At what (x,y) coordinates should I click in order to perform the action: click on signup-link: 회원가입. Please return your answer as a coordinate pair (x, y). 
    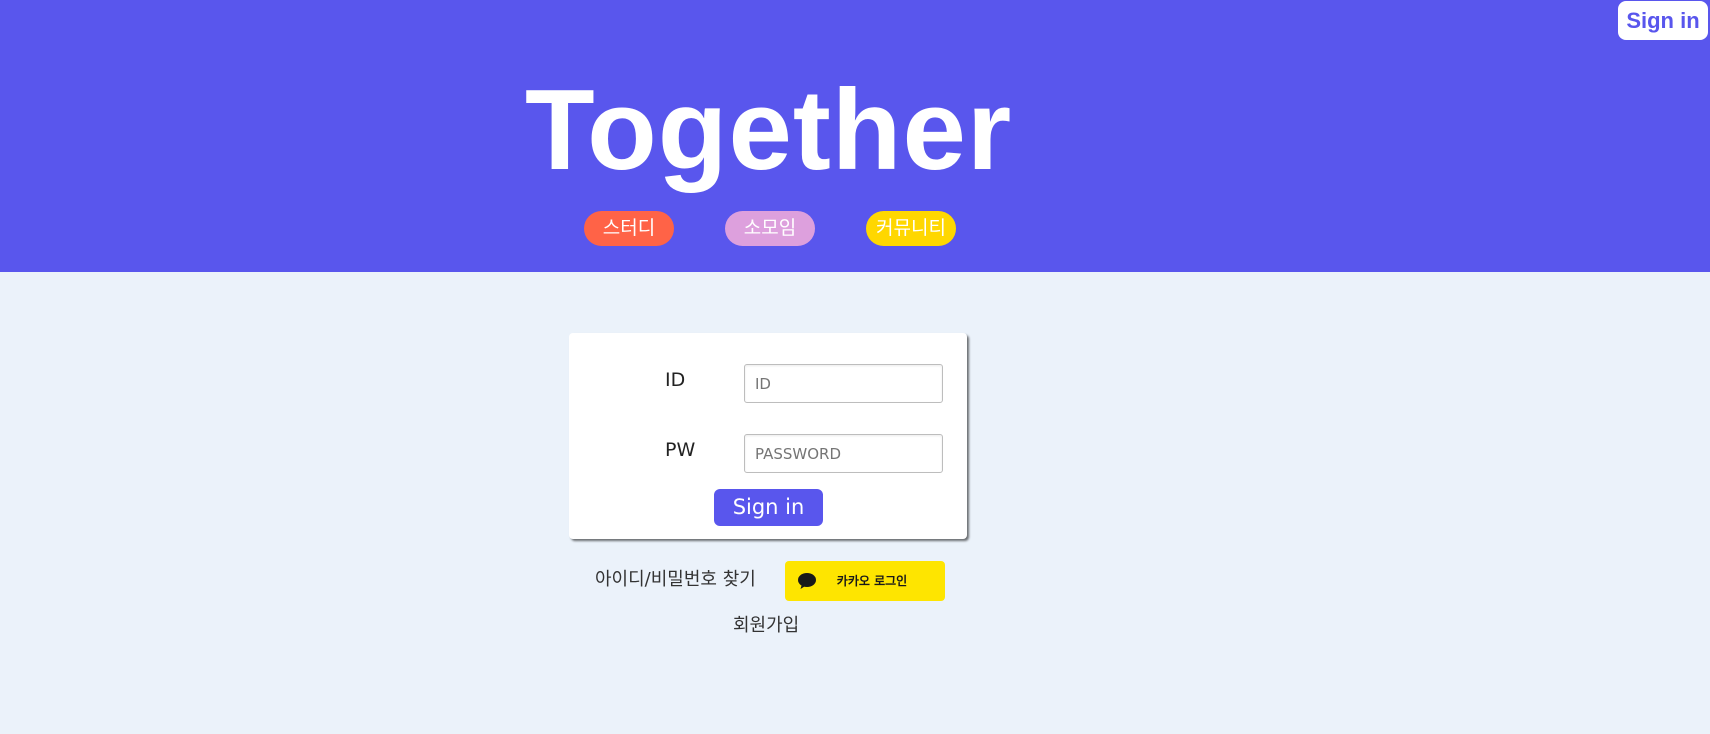
    Looking at the image, I should click on (766, 624).